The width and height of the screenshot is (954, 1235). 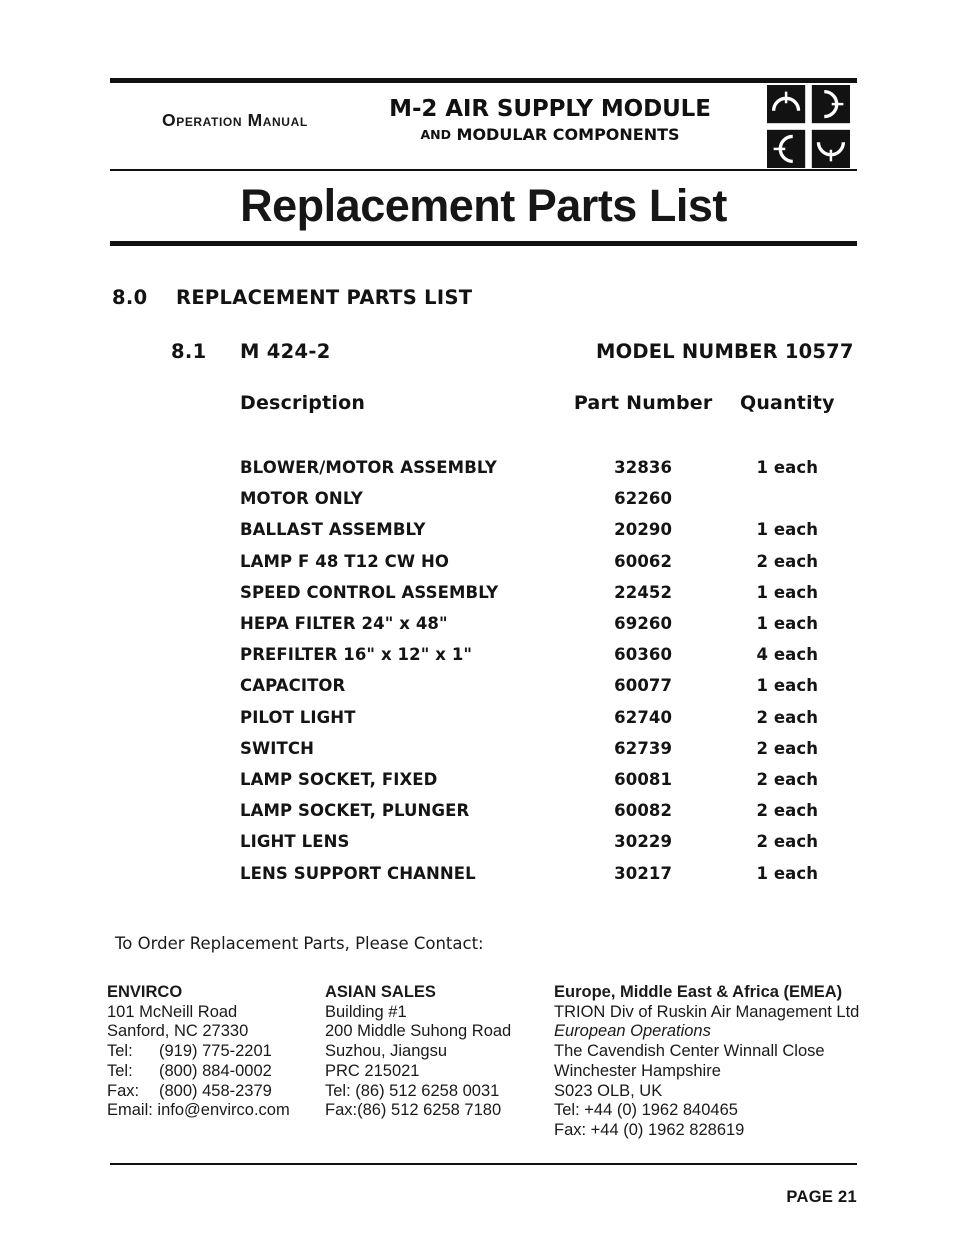 What do you see at coordinates (632, 1031) in the screenshot?
I see `contact-emea-division: European Operations` at bounding box center [632, 1031].